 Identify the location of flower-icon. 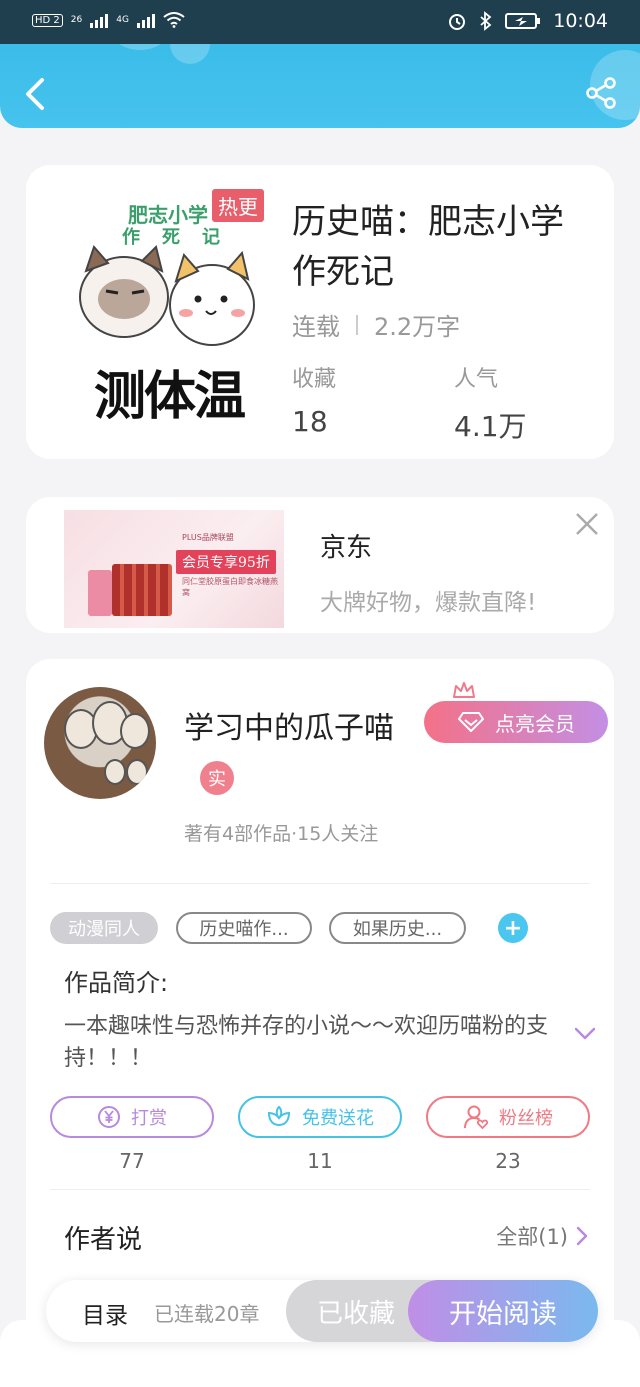
(279, 1116).